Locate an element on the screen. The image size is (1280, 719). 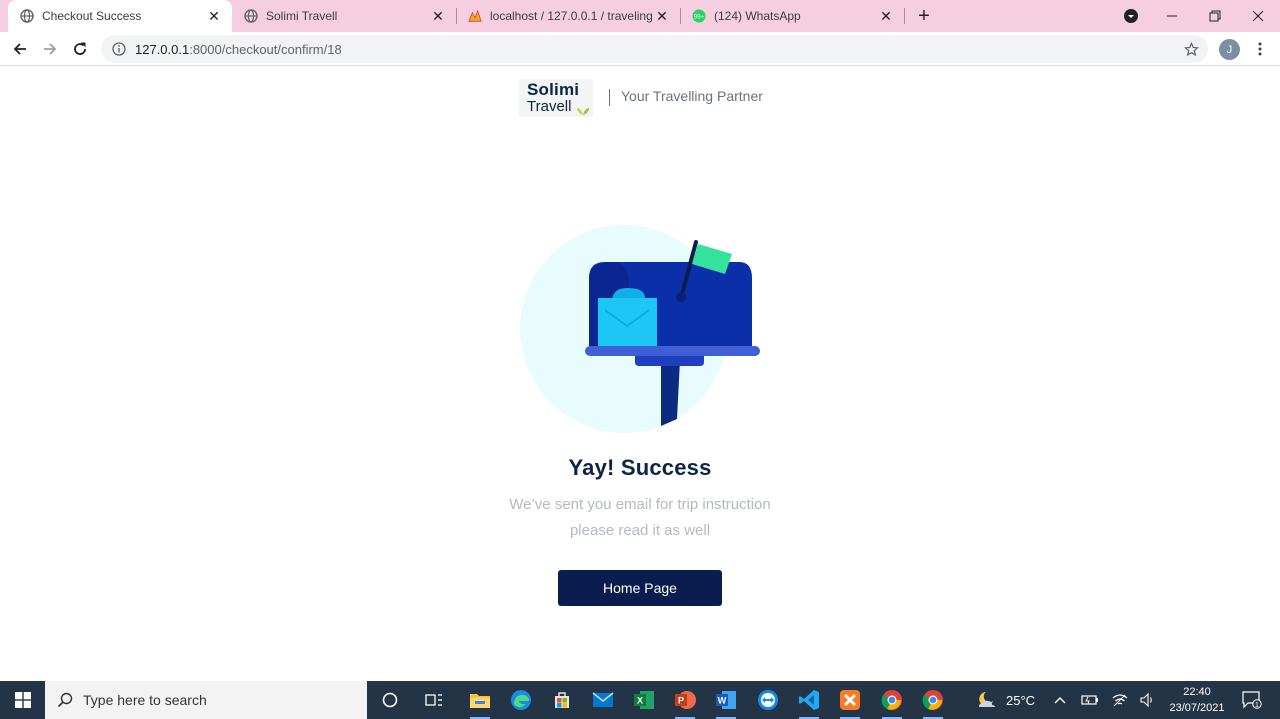
tab-localhost-phpmyadmin: localhost / 127.0.0.1 / travelingku ✕ is located at coordinates (568, 16).